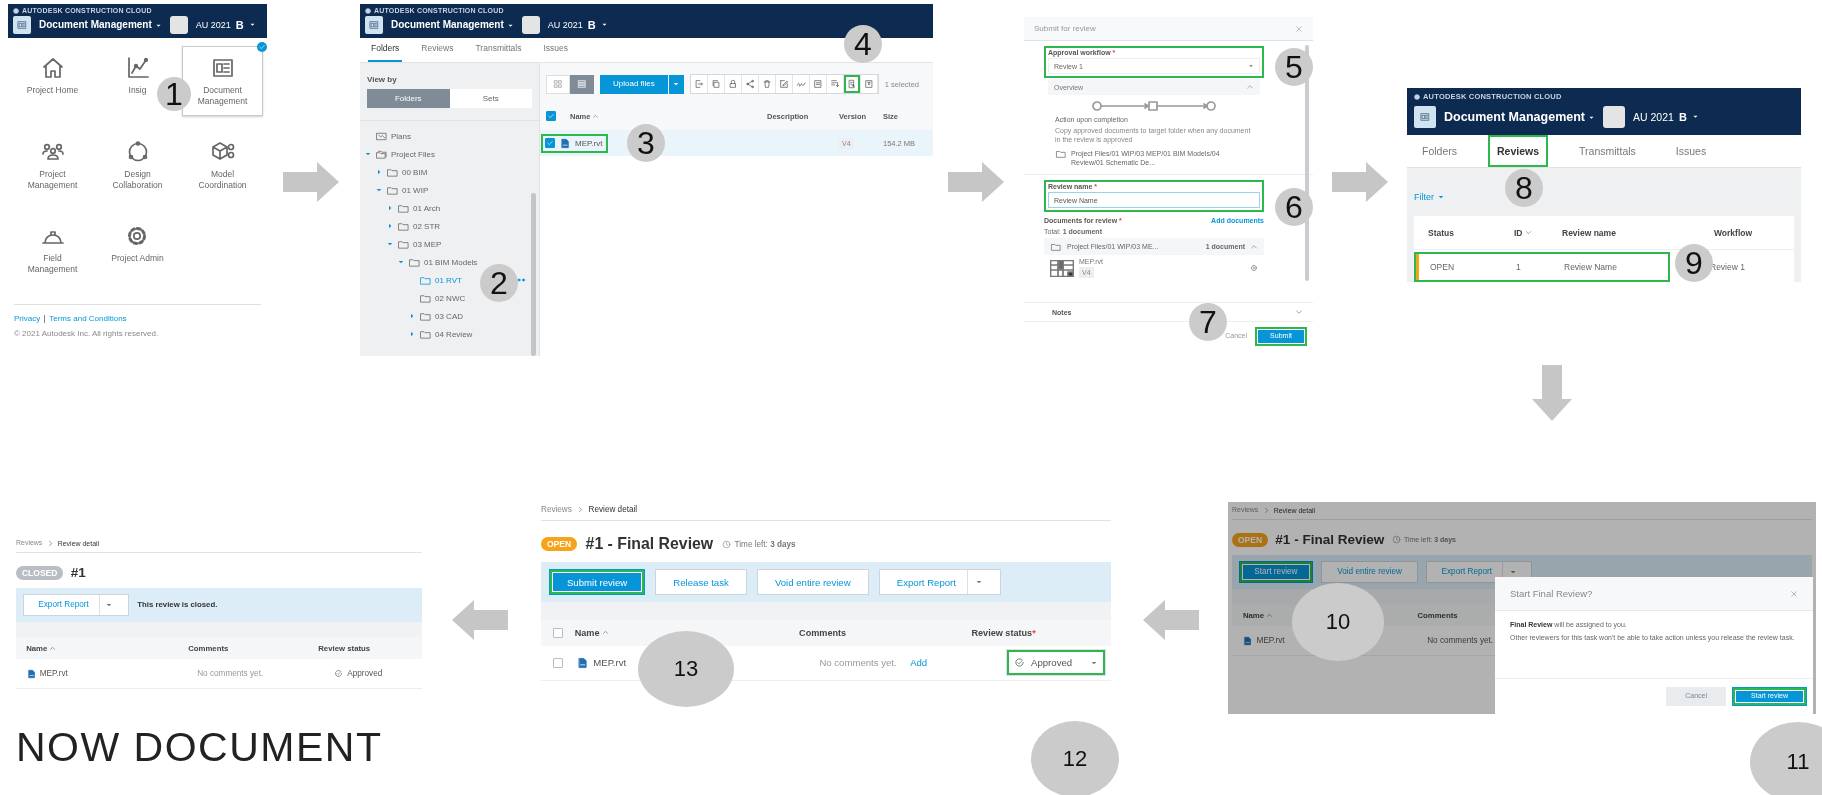 Image resolution: width=1822 pixels, height=795 pixels. I want to click on app-tile: Model Coordination, so click(222, 165).